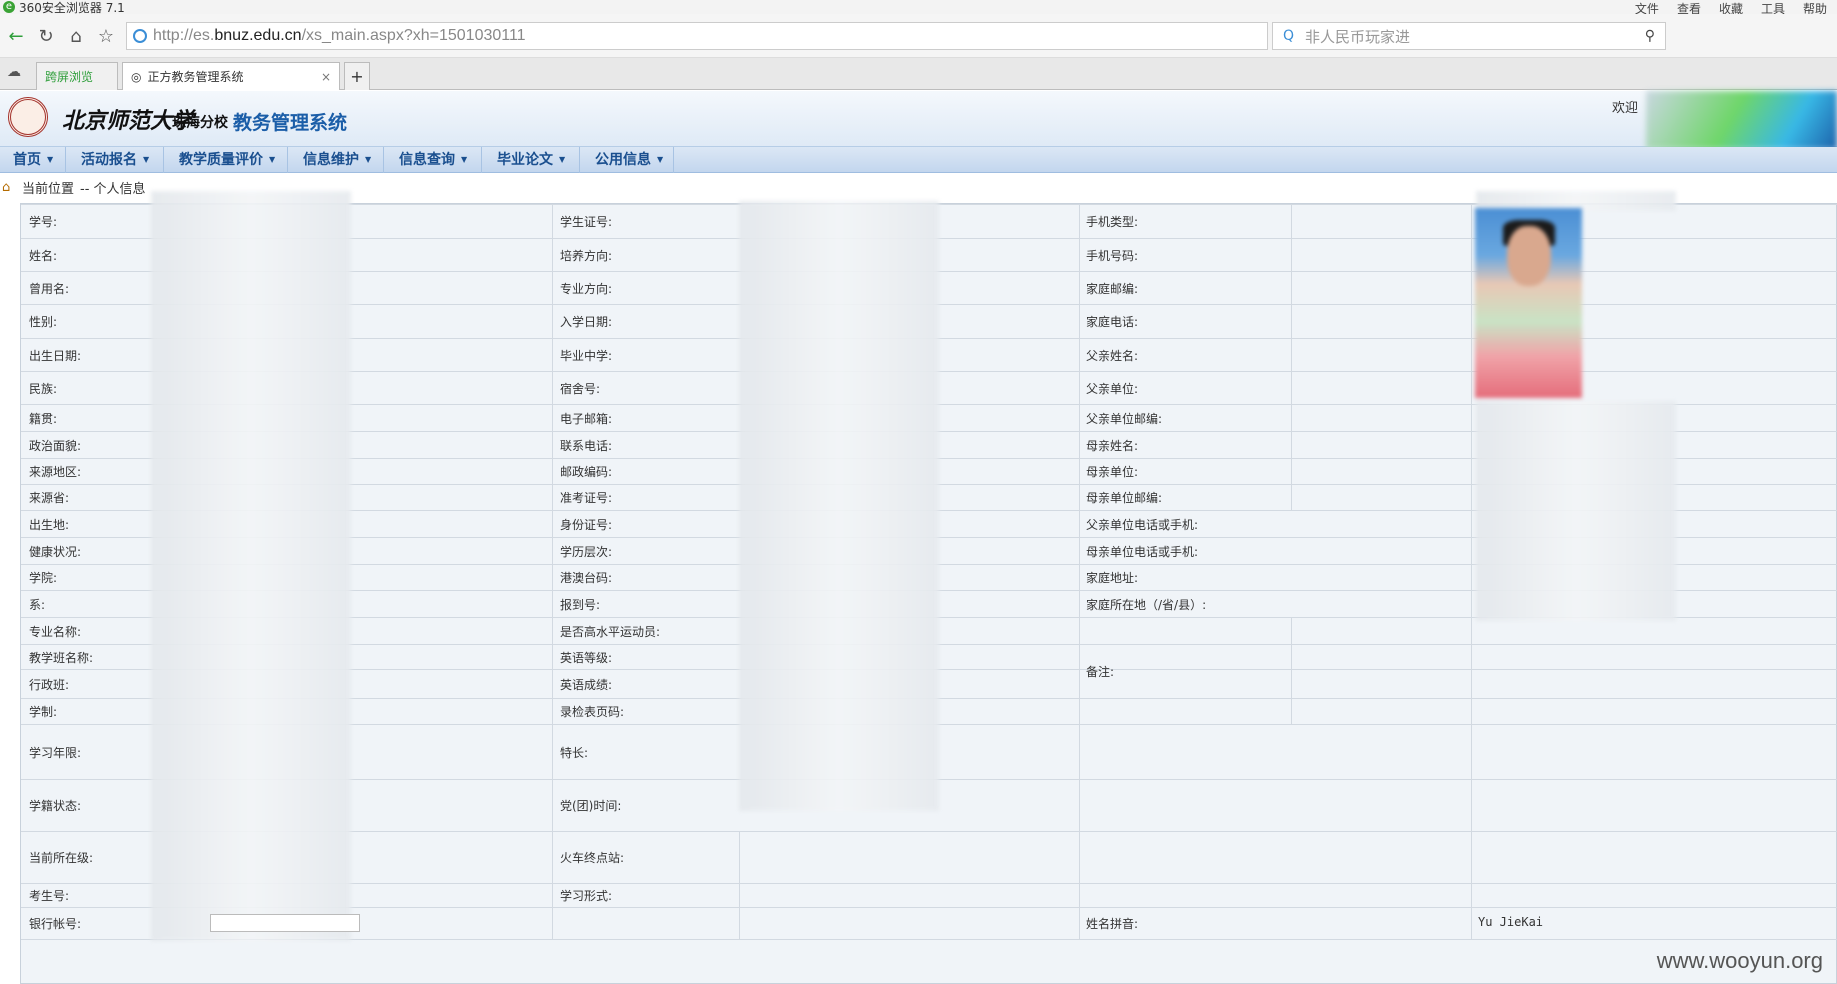 This screenshot has height=984, width=1837. I want to click on field-label: 专业名称:, so click(55, 632).